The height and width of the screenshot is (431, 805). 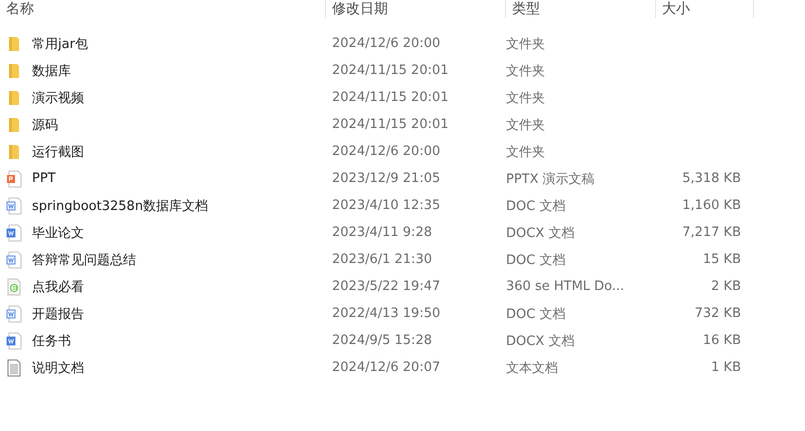 I want to click on file-size: 2 KB, so click(x=726, y=286).